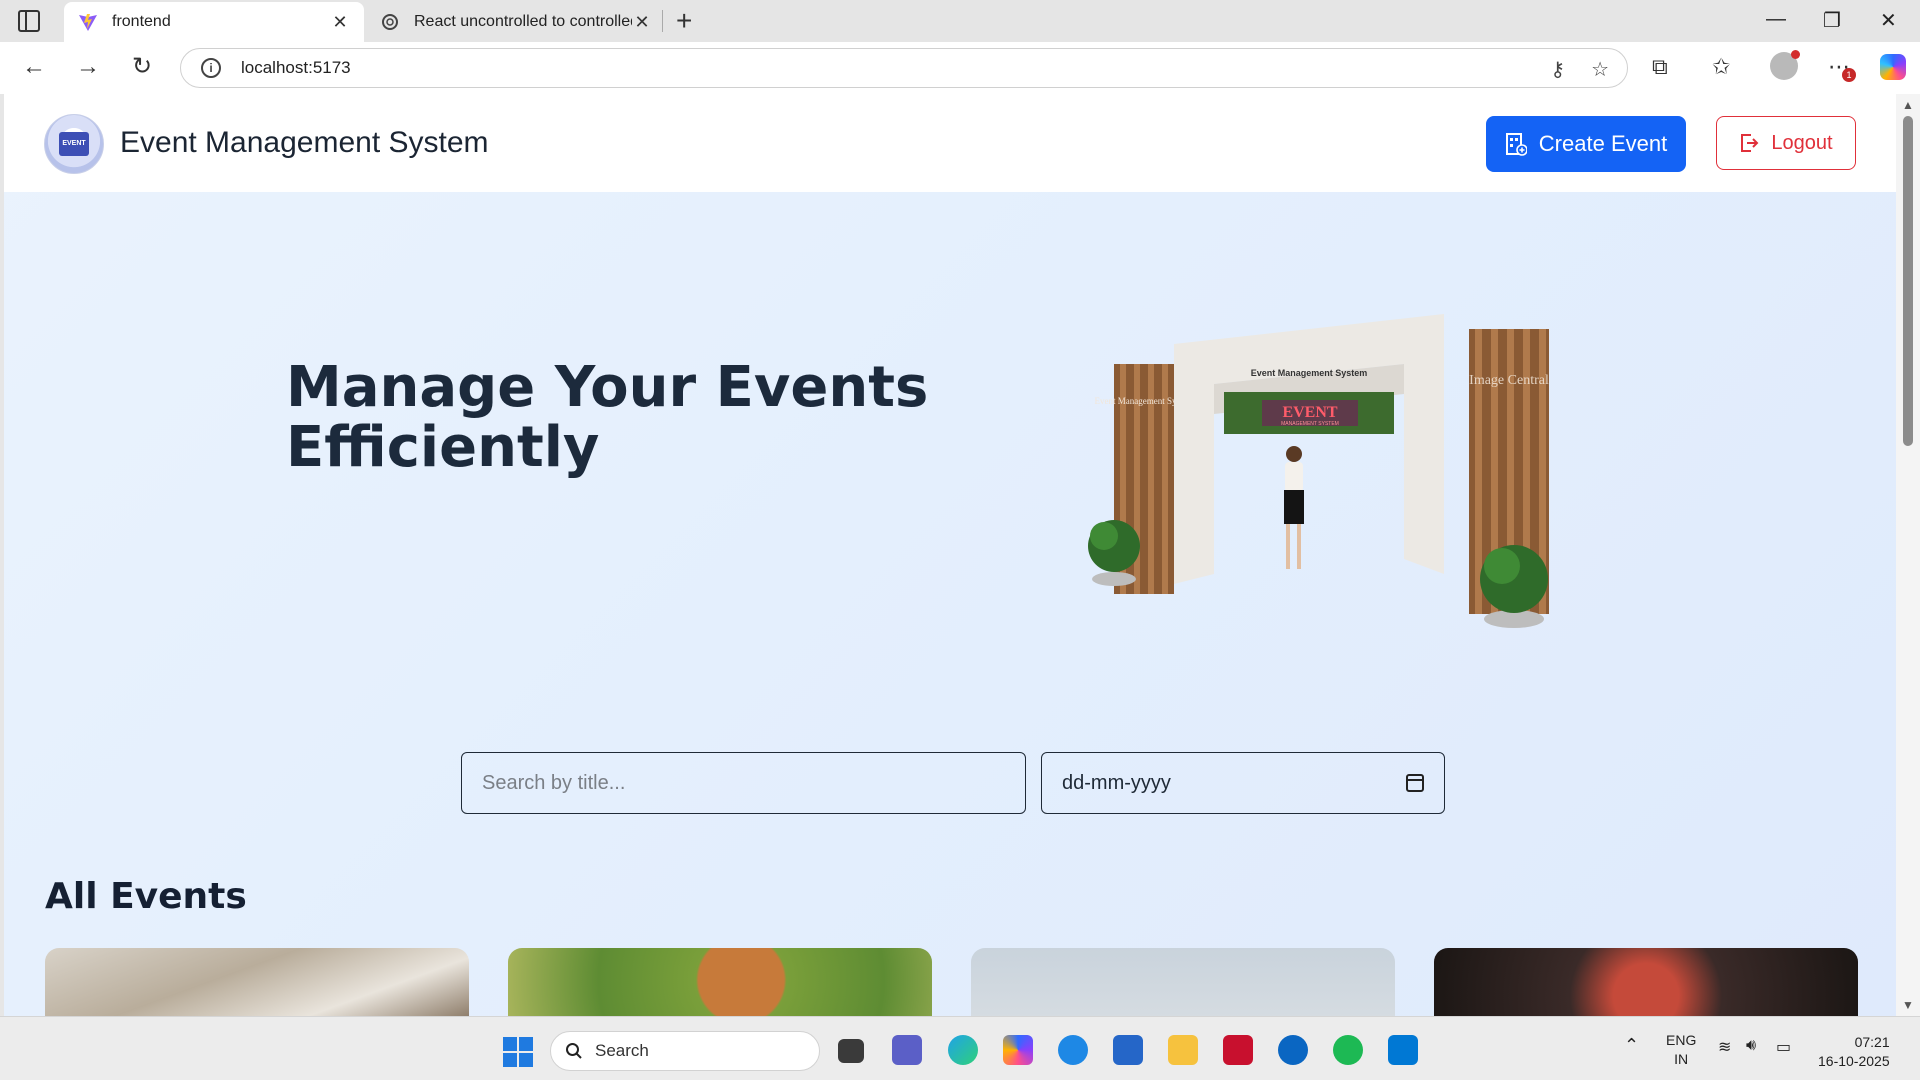 The height and width of the screenshot is (1080, 1920). I want to click on forward-icon: →, so click(88, 67).